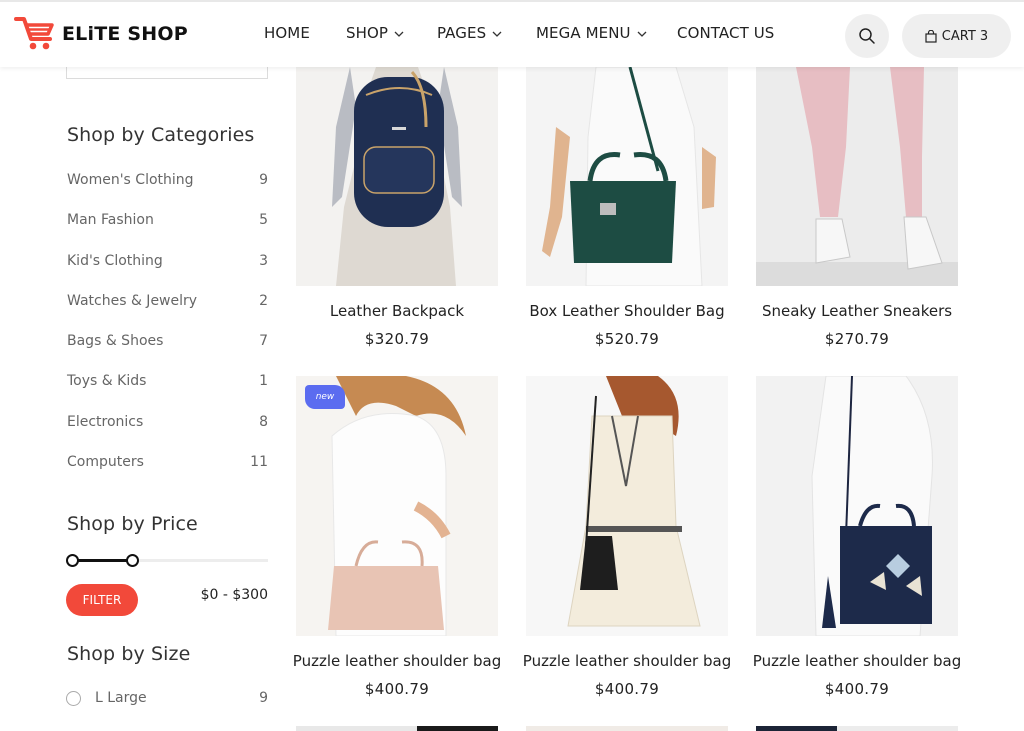  I want to click on category-count: 1, so click(263, 381).